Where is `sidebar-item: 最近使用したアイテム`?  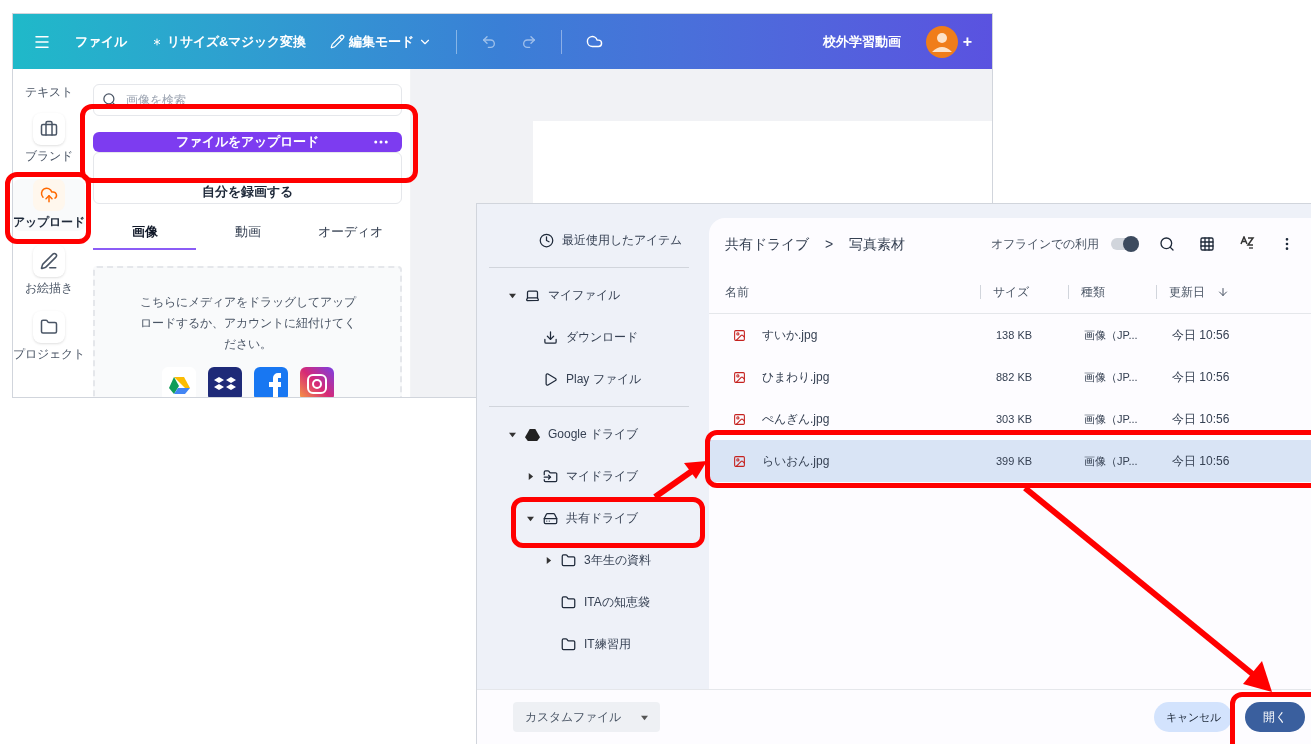
sidebar-item: 最近使用したアイテム is located at coordinates (589, 240).